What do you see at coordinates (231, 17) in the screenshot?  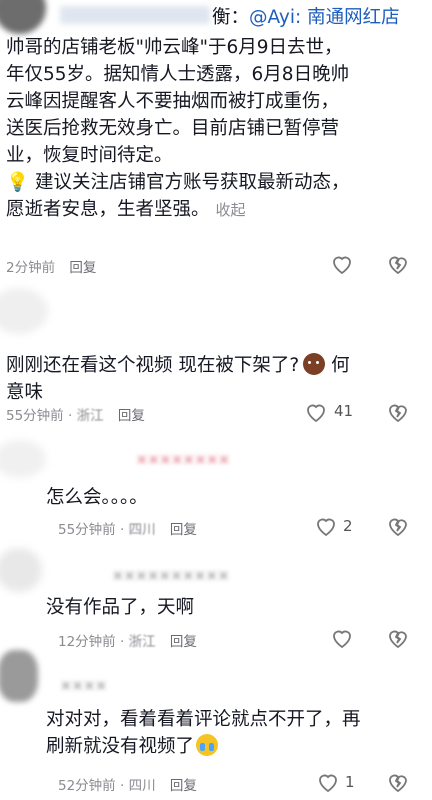 I see `header-prefix: 衡：` at bounding box center [231, 17].